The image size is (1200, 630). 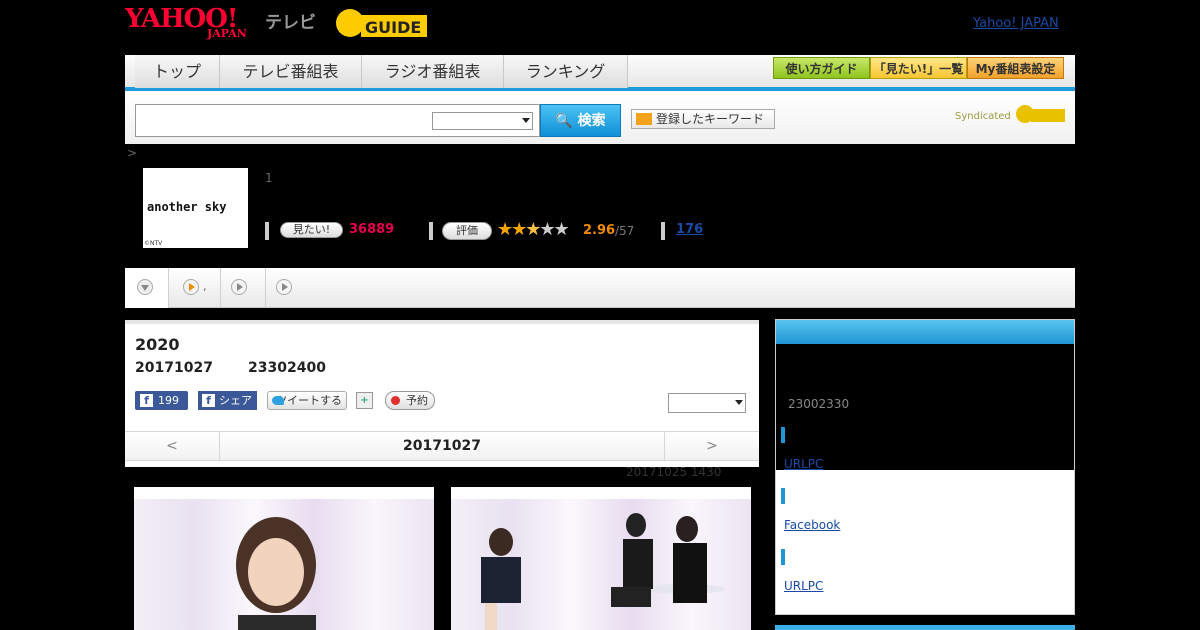 What do you see at coordinates (1015, 68) in the screenshot?
I see `my-schedule-button: My番組表設定` at bounding box center [1015, 68].